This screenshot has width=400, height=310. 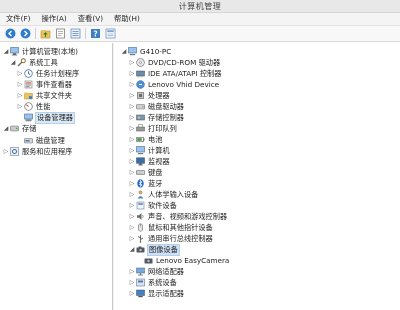 What do you see at coordinates (29, 128) in the screenshot?
I see `tree-item-label: 存储` at bounding box center [29, 128].